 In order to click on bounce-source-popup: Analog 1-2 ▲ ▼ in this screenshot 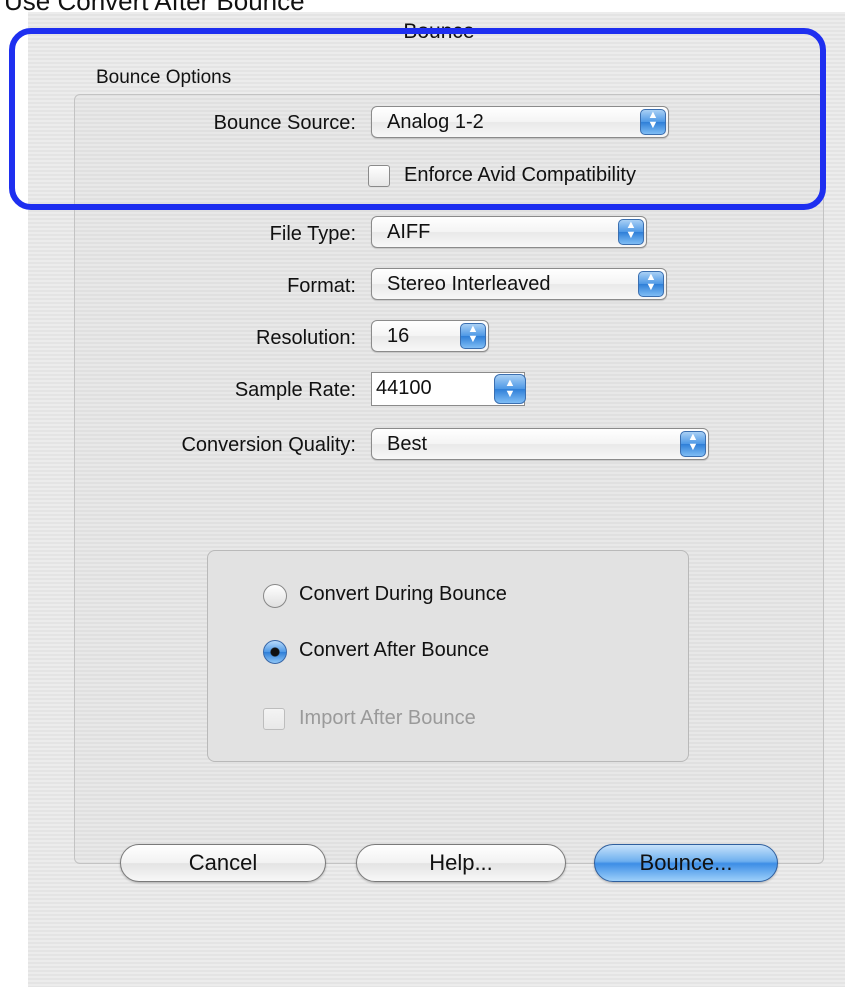, I will do `click(520, 122)`.